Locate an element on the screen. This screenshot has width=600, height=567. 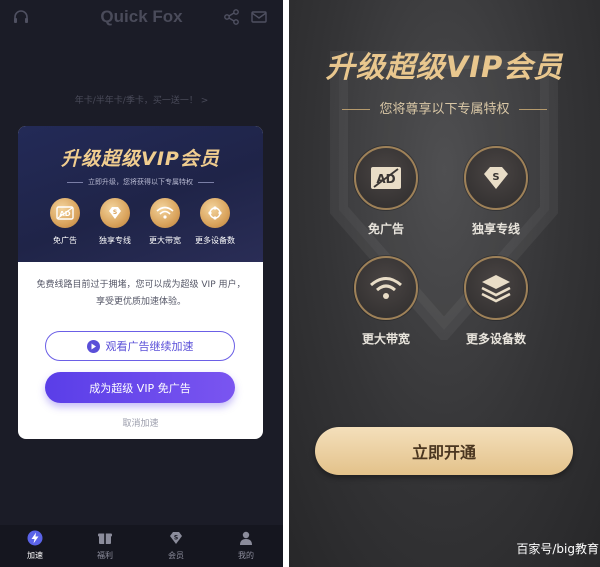
share-icon is located at coordinates (232, 17).